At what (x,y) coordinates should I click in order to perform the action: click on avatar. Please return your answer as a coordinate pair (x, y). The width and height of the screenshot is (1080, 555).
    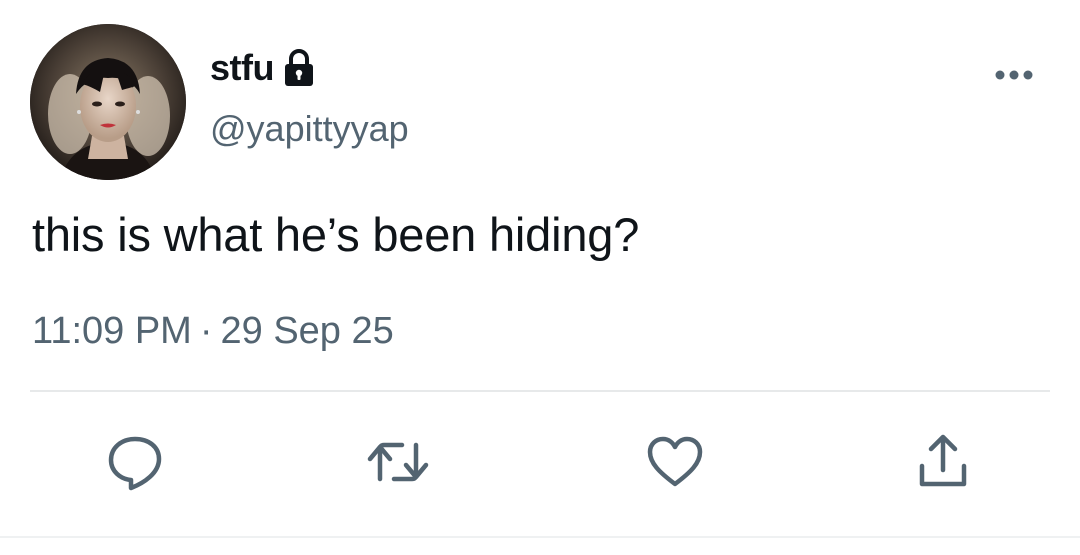
    Looking at the image, I should click on (108, 102).